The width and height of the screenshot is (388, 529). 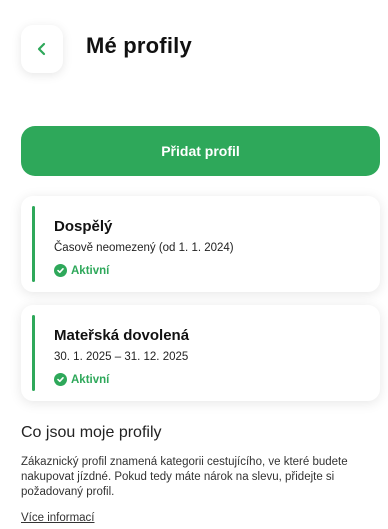 I want to click on info-title: Co jsou moje profily, so click(x=91, y=432).